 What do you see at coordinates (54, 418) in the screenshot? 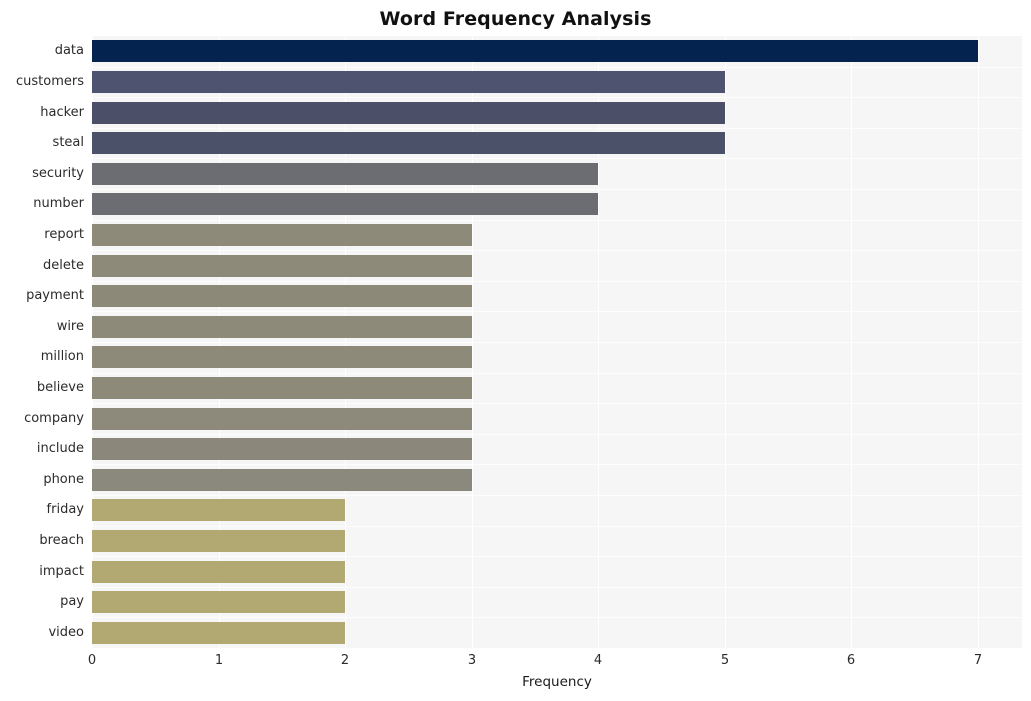
I see `y-axis-tick-label: company` at bounding box center [54, 418].